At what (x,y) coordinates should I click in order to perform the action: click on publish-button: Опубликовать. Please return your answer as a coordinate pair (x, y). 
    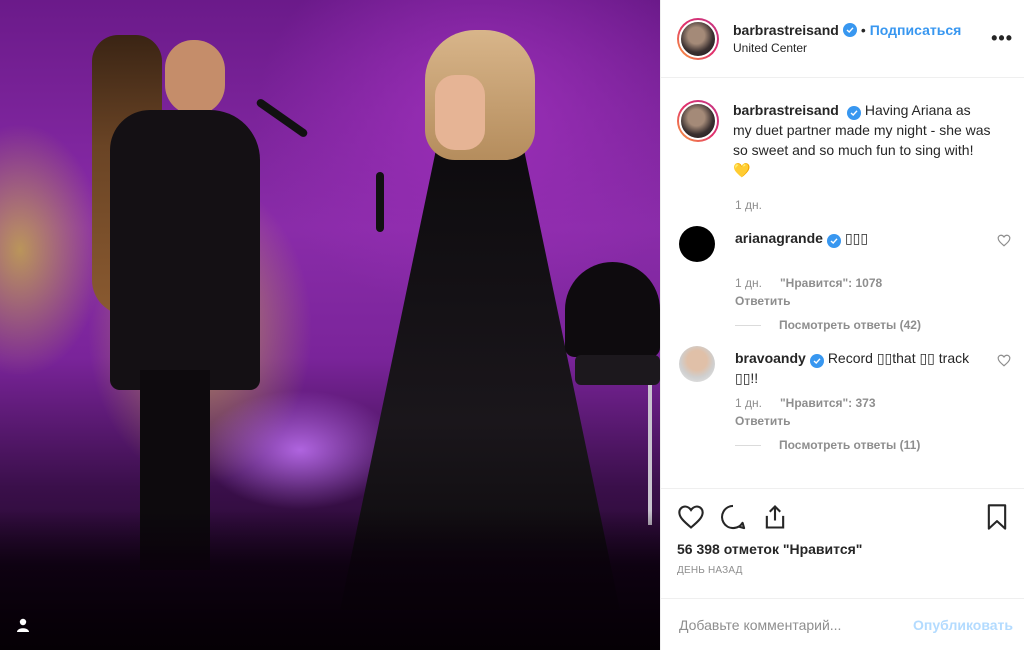
    Looking at the image, I should click on (963, 625).